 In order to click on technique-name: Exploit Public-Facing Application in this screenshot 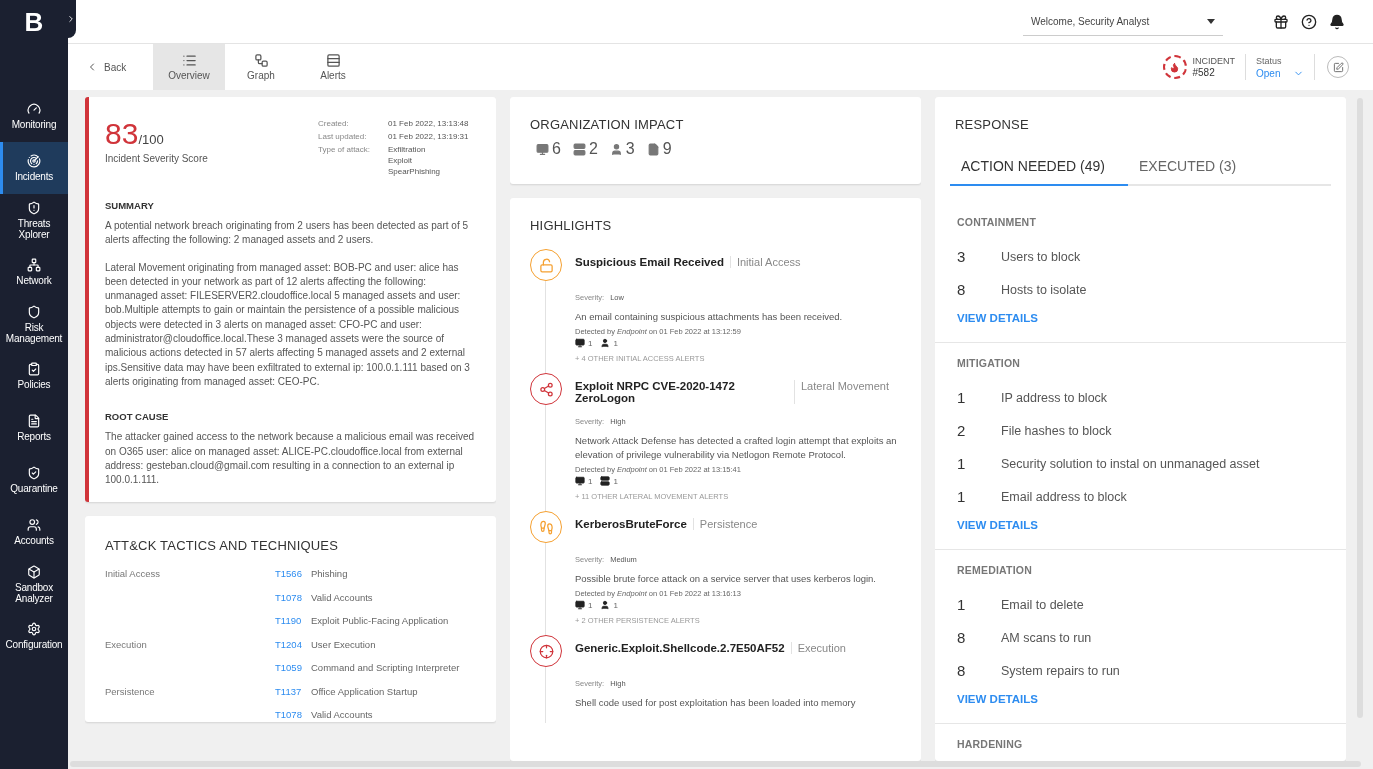, I will do `click(380, 621)`.